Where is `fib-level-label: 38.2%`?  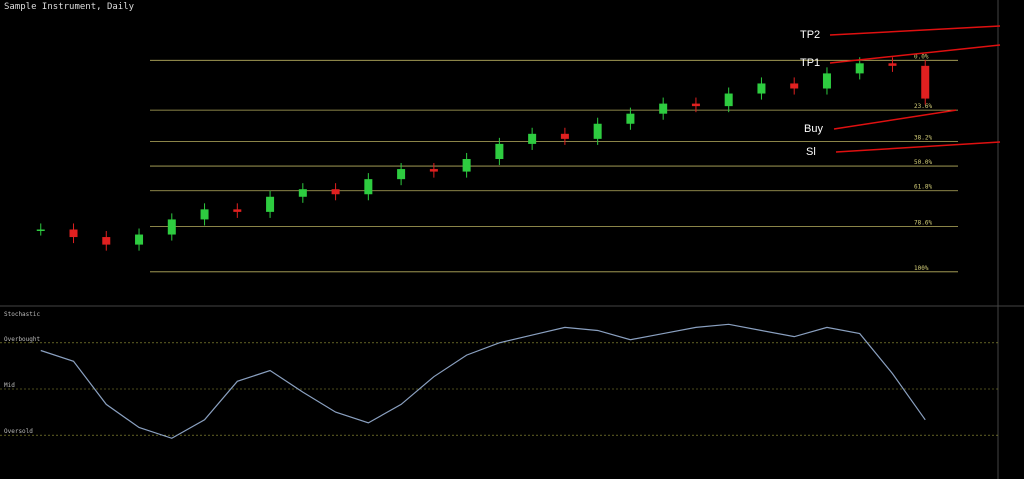 fib-level-label: 38.2% is located at coordinates (923, 137).